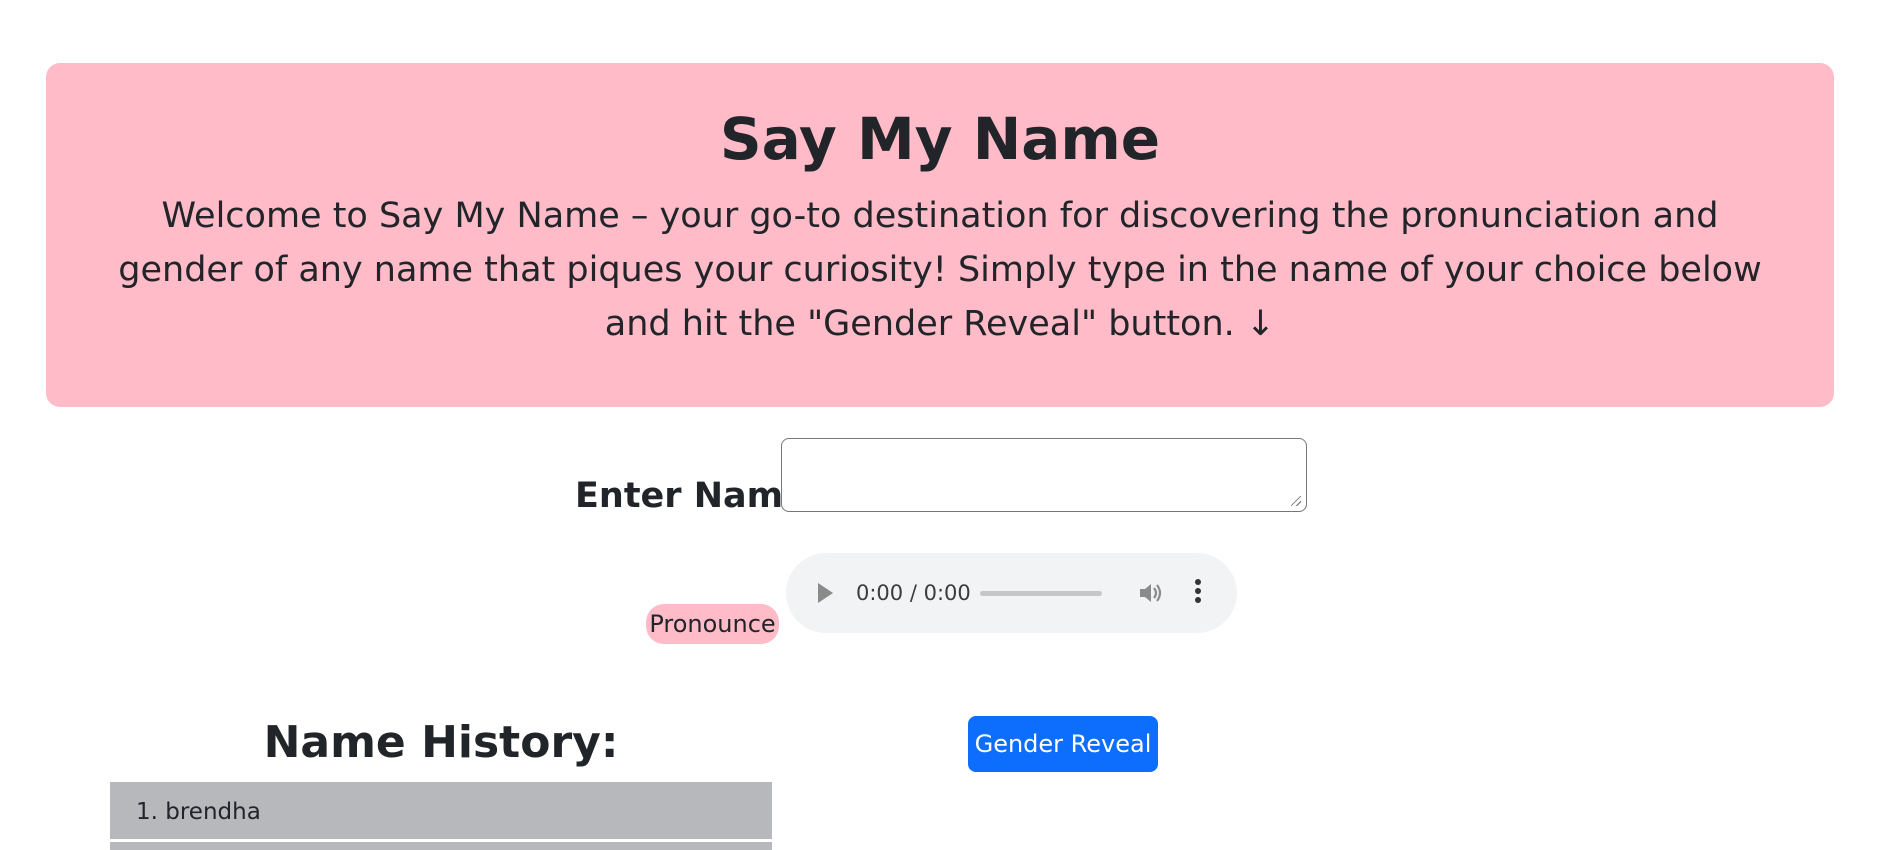  Describe the element at coordinates (712, 624) in the screenshot. I see `pronounce-button: Pronounce` at that location.